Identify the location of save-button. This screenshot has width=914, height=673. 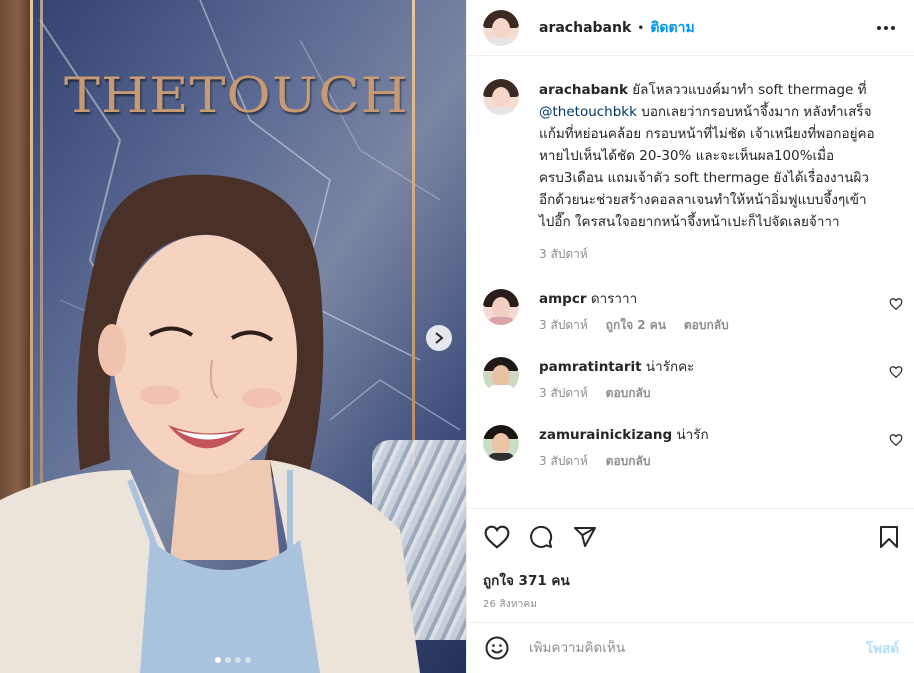
(889, 537).